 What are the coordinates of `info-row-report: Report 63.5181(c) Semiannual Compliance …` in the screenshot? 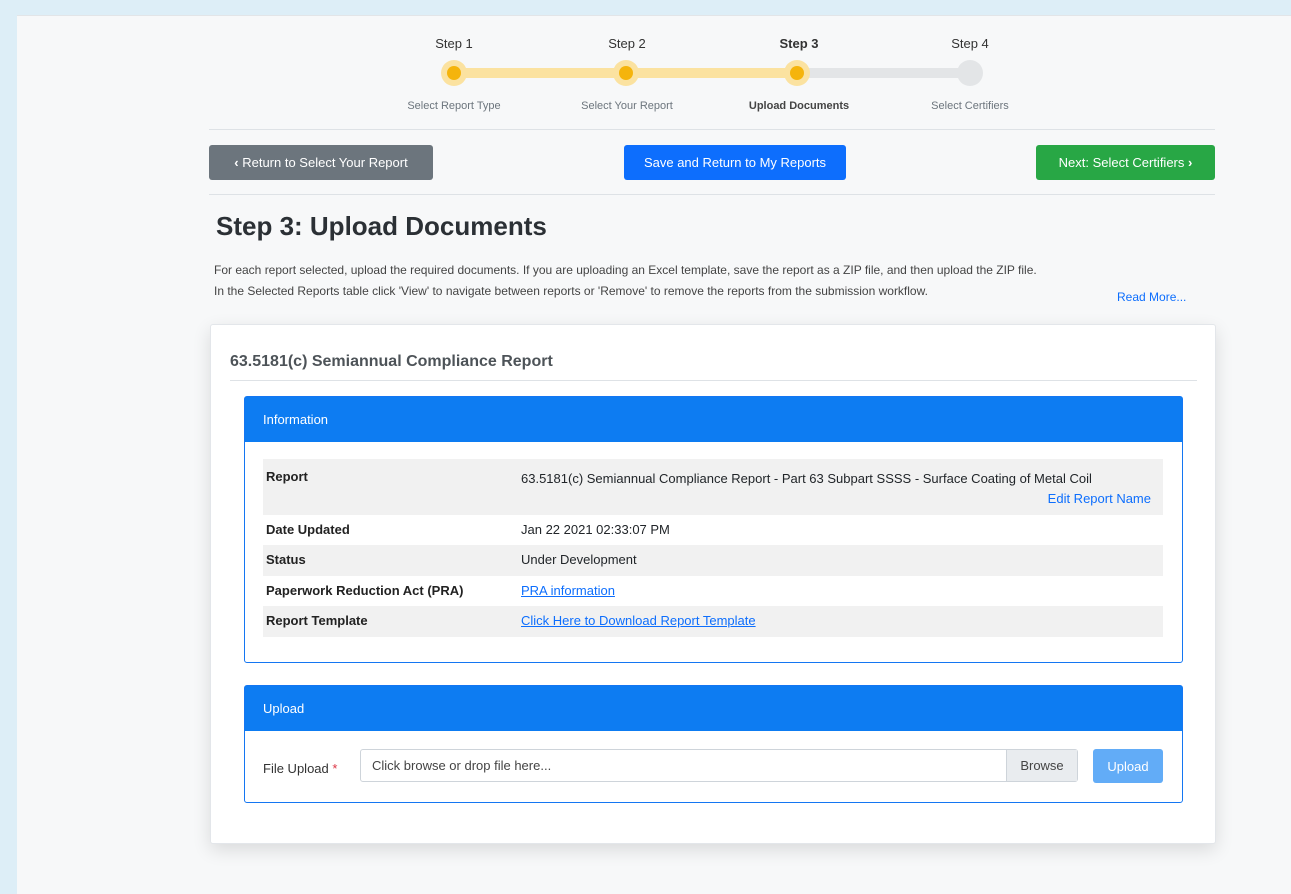 It's located at (713, 487).